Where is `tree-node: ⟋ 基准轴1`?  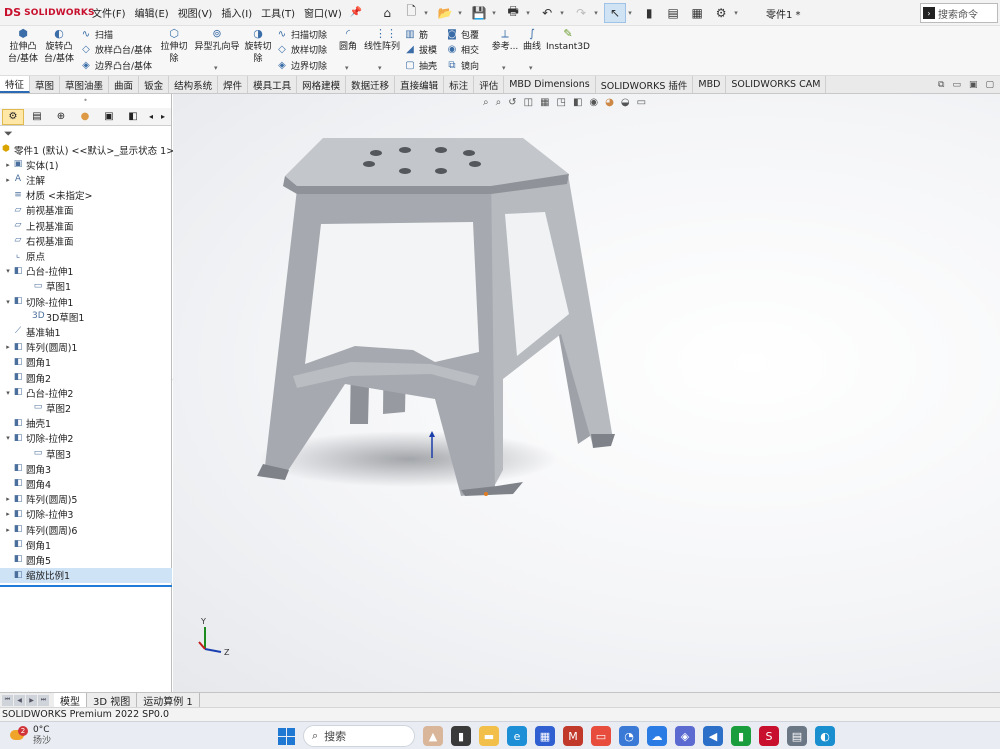 tree-node: ⟋ 基准轴1 is located at coordinates (86, 331).